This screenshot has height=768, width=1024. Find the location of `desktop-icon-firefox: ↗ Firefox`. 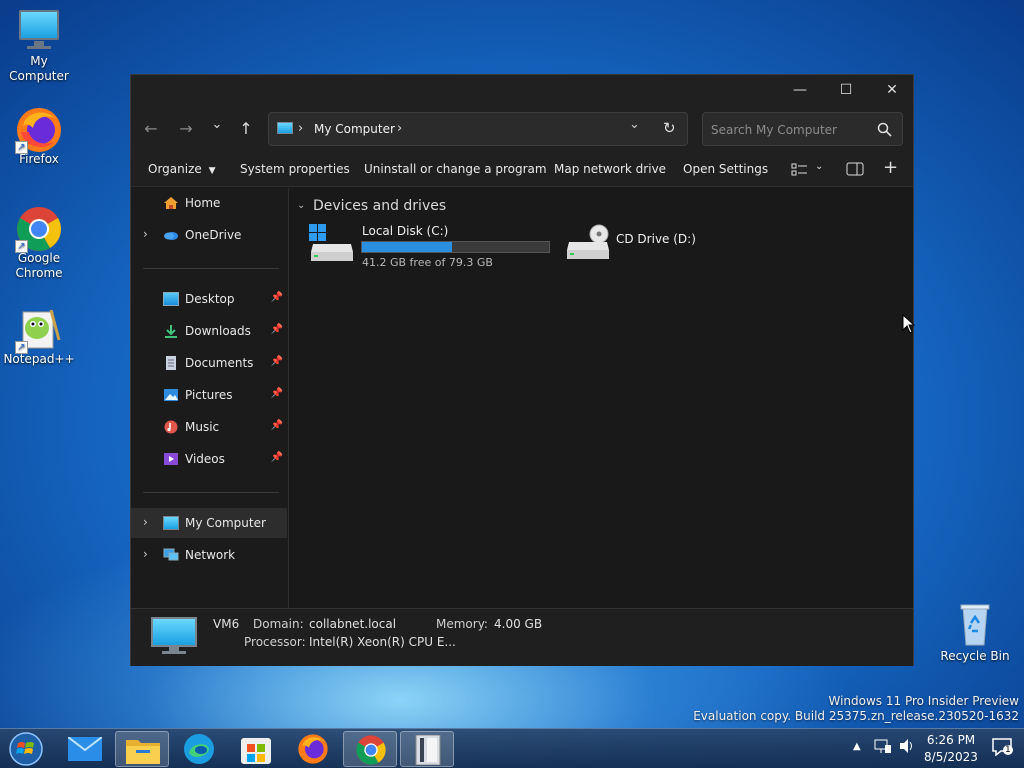

desktop-icon-firefox: ↗ Firefox is located at coordinates (39, 136).